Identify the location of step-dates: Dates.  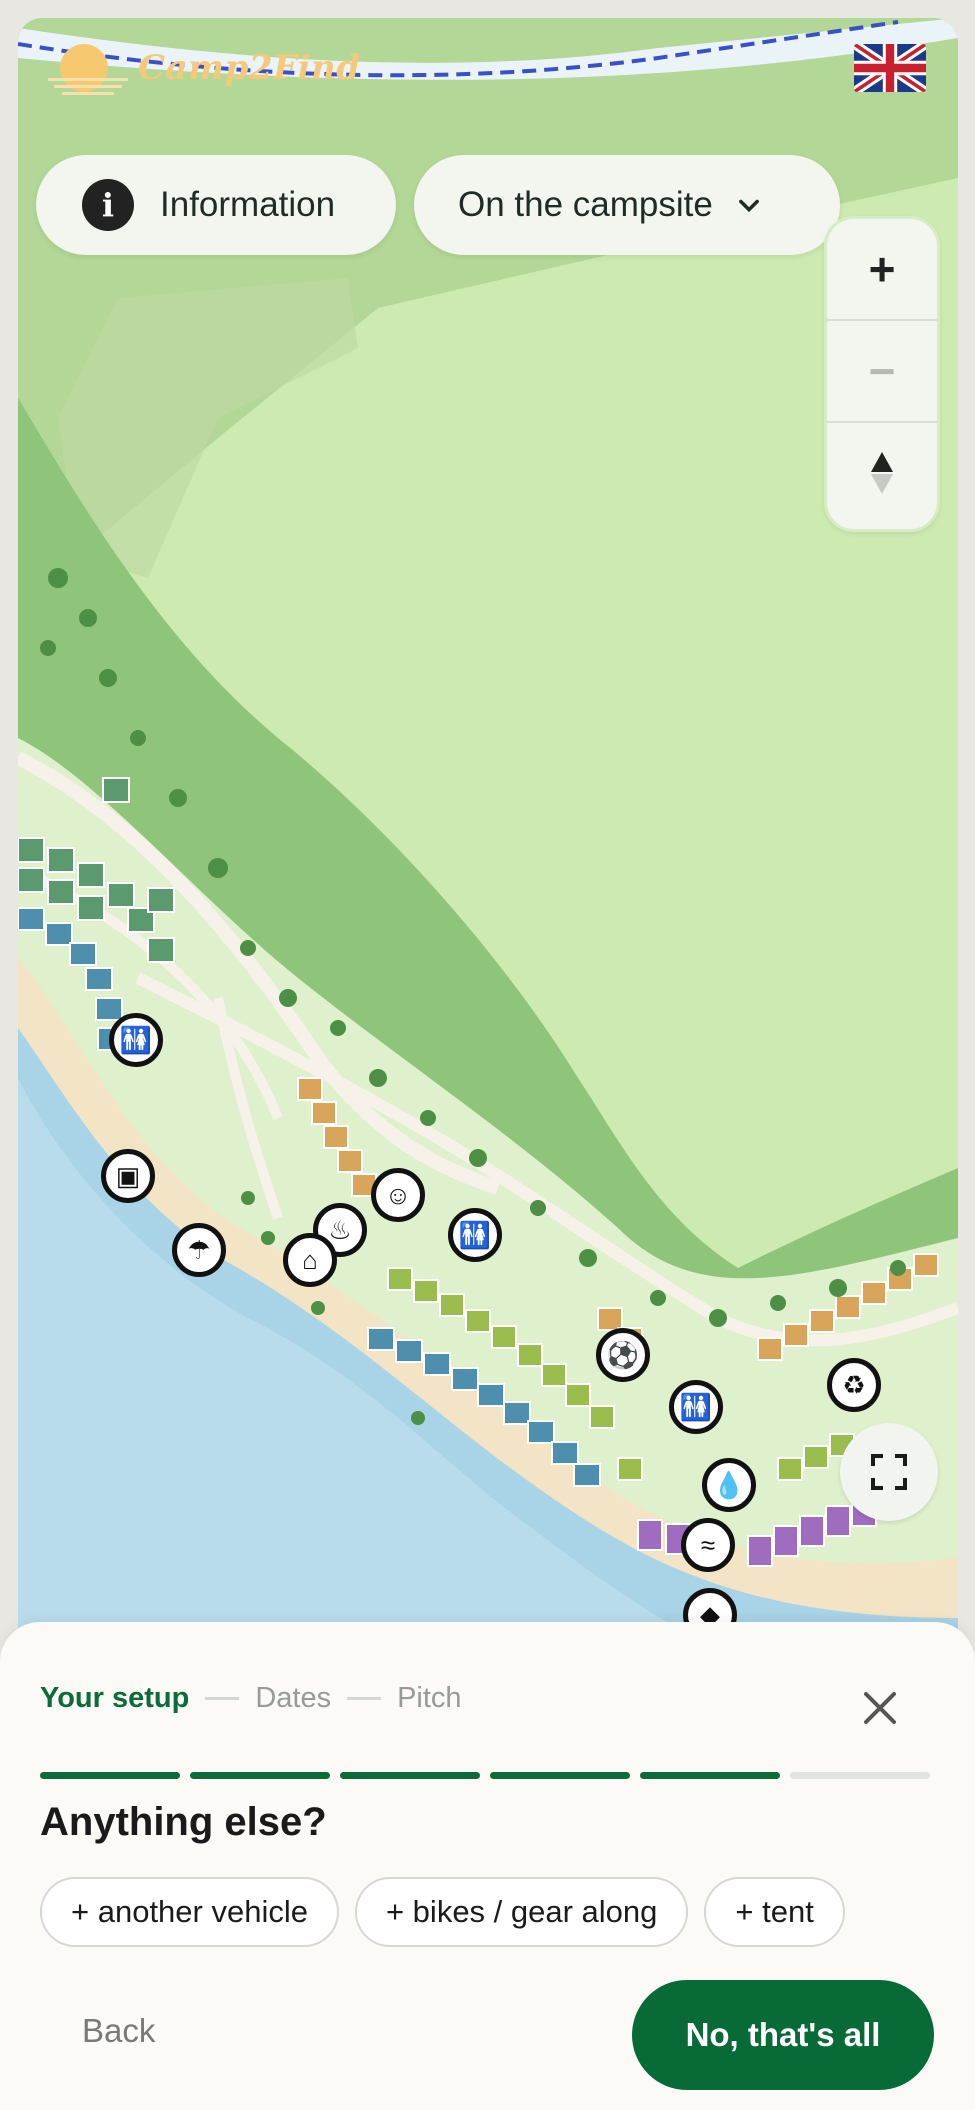
(293, 1698).